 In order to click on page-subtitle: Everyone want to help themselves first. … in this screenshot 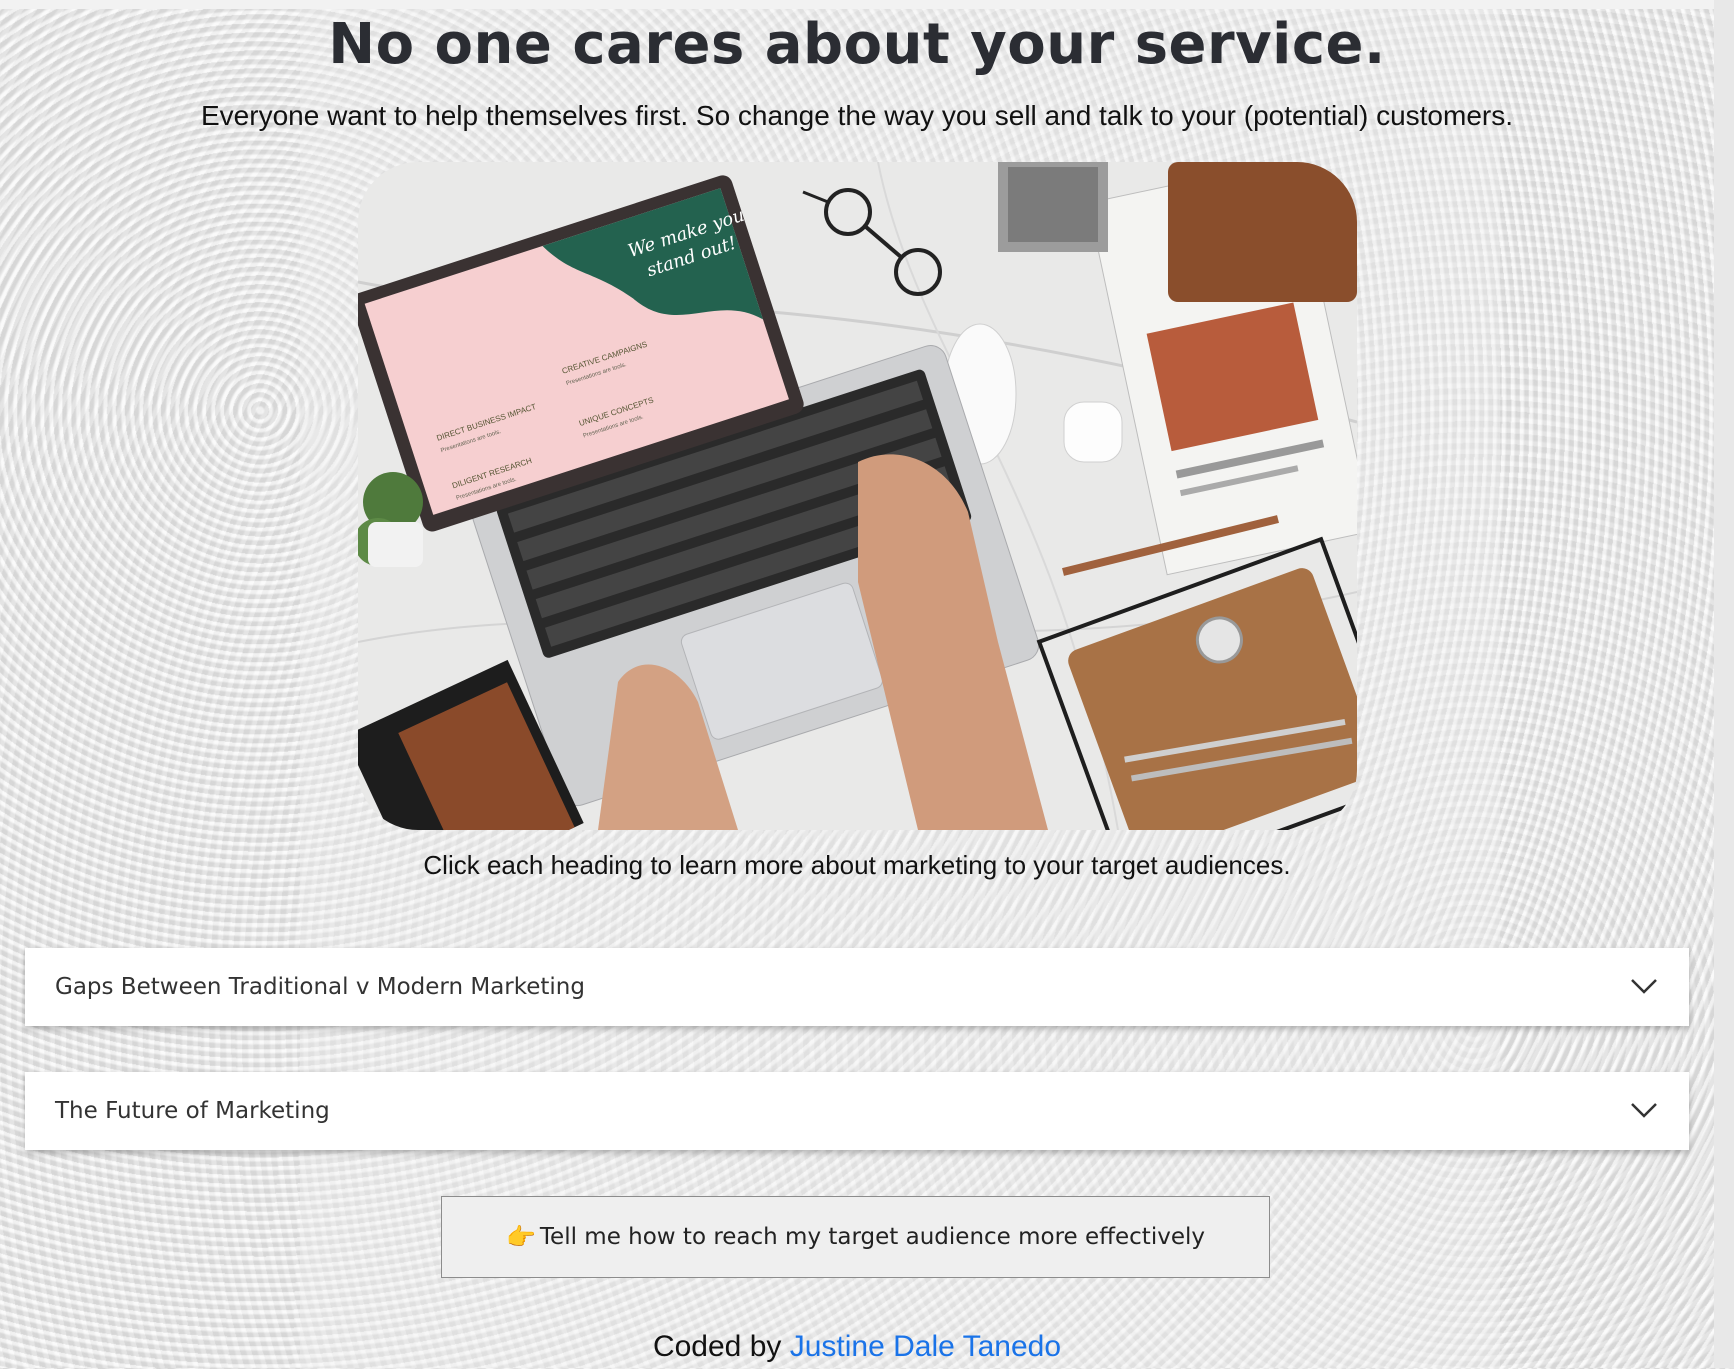, I will do `click(857, 115)`.